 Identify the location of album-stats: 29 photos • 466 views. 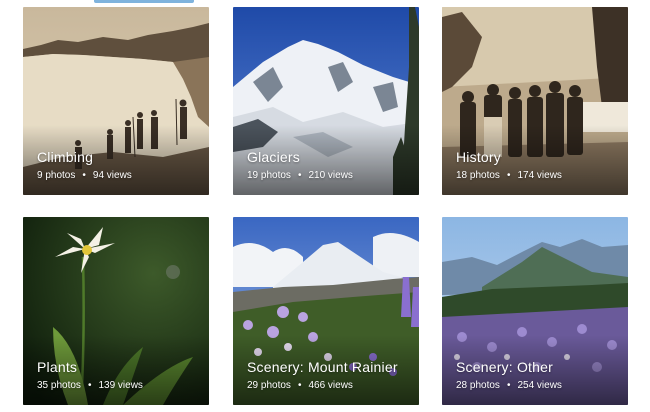
(322, 386).